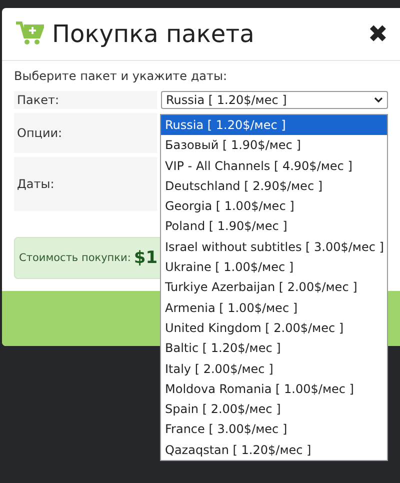  What do you see at coordinates (146, 258) in the screenshot?
I see `cost-value: $1` at bounding box center [146, 258].